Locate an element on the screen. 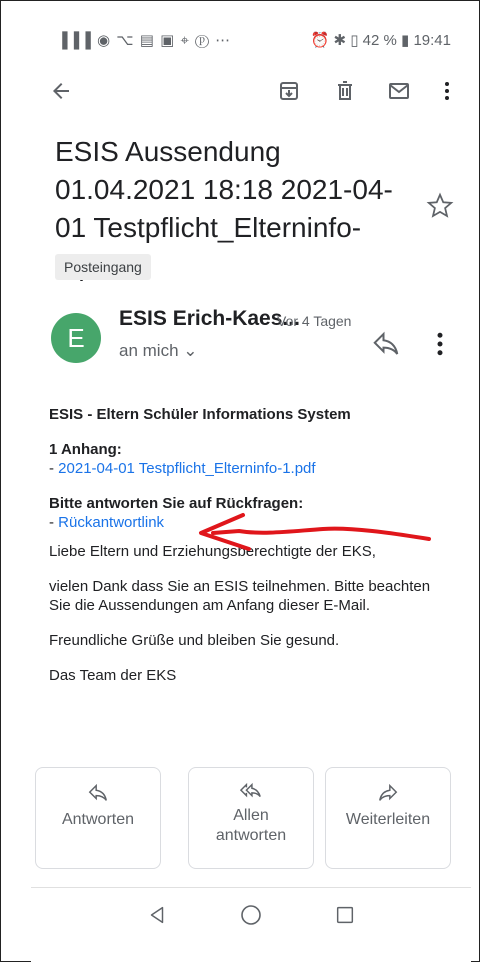 This screenshot has width=480, height=963. reply-all-button: Allen antworten is located at coordinates (251, 818).